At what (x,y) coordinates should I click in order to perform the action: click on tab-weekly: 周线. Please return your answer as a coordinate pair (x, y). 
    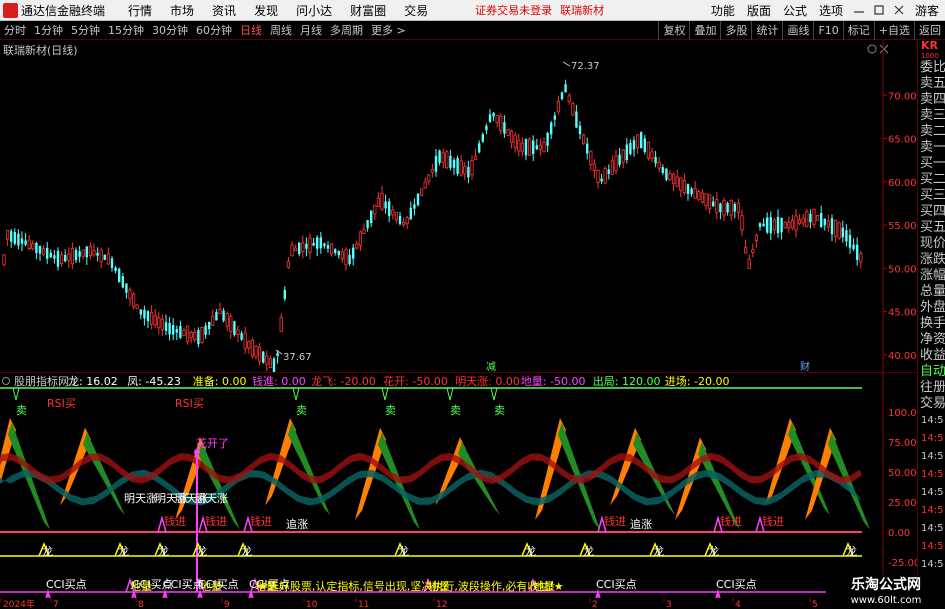
    Looking at the image, I should click on (281, 30).